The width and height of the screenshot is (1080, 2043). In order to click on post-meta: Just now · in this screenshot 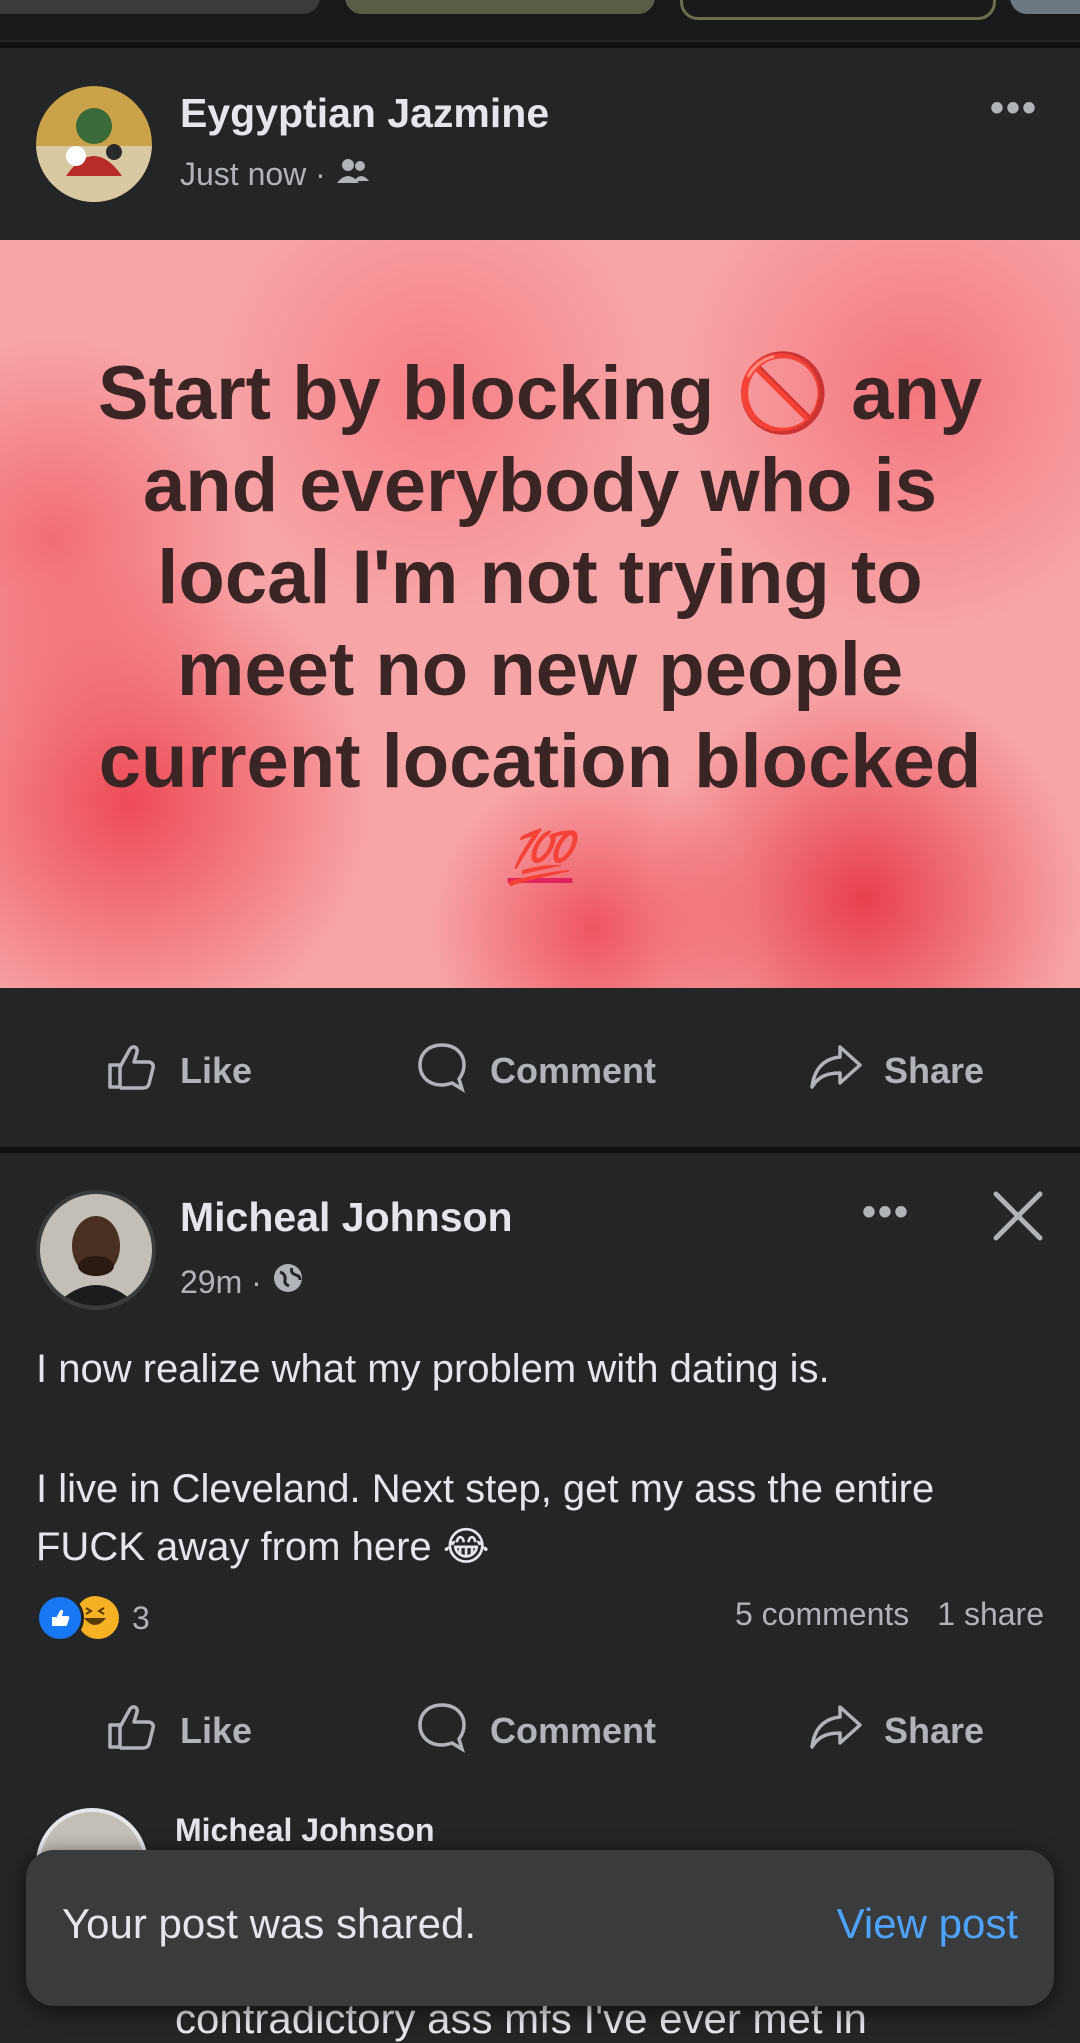, I will do `click(275, 174)`.